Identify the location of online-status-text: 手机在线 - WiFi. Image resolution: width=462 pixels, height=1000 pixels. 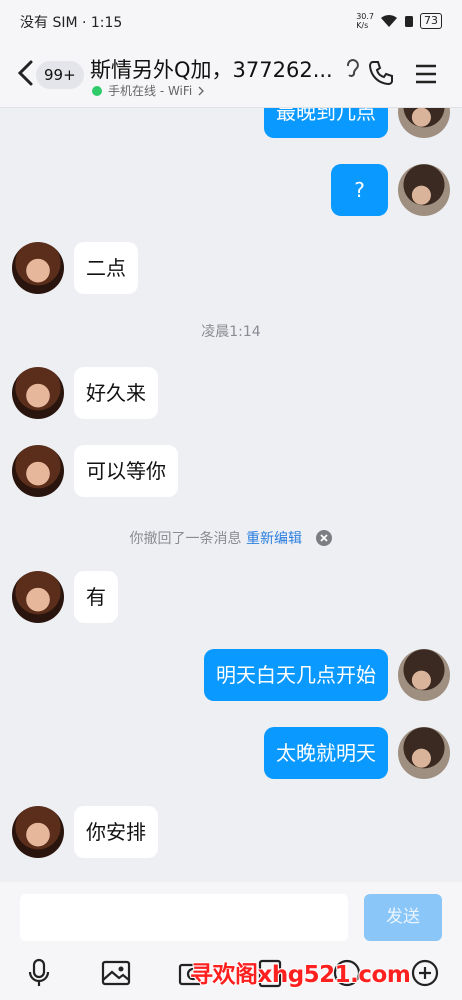
(150, 91).